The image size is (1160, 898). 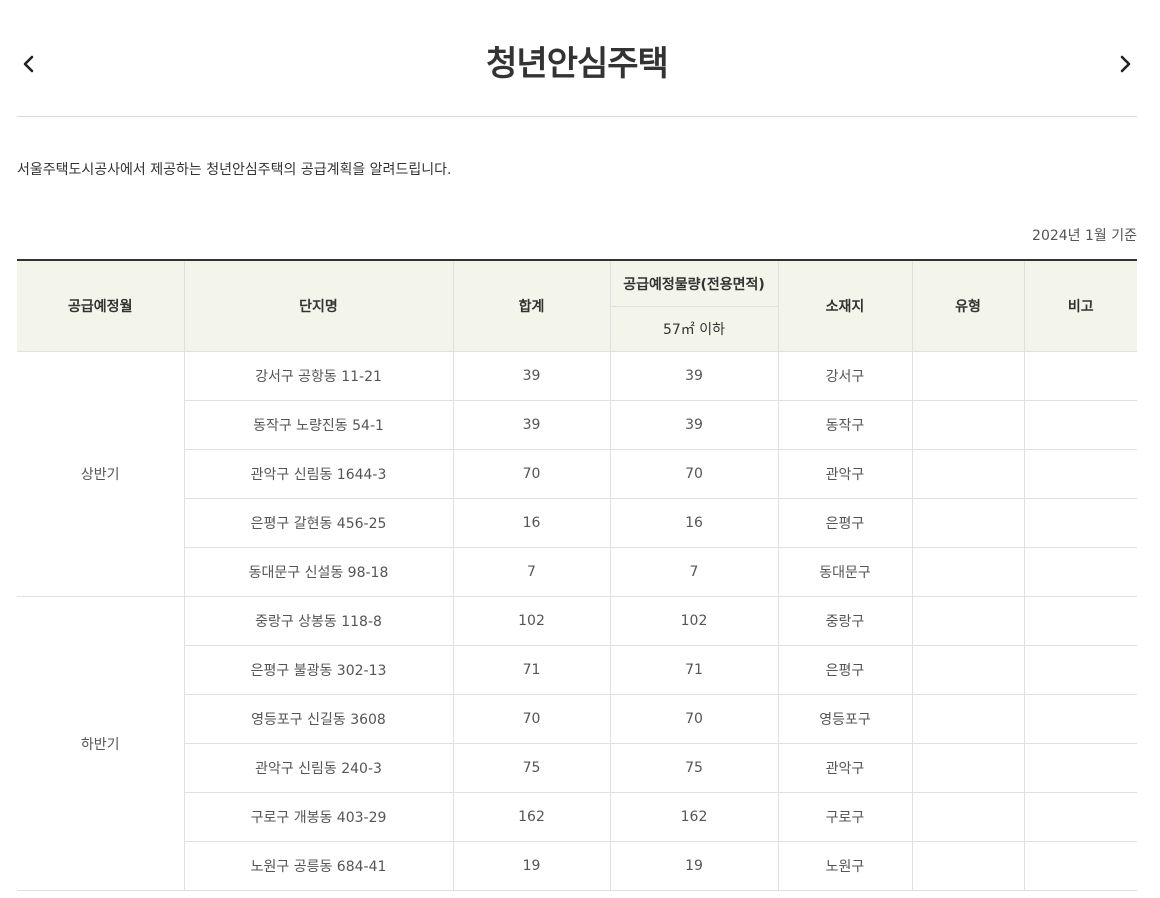 What do you see at coordinates (844, 425) in the screenshot?
I see `cell-location: 동작구` at bounding box center [844, 425].